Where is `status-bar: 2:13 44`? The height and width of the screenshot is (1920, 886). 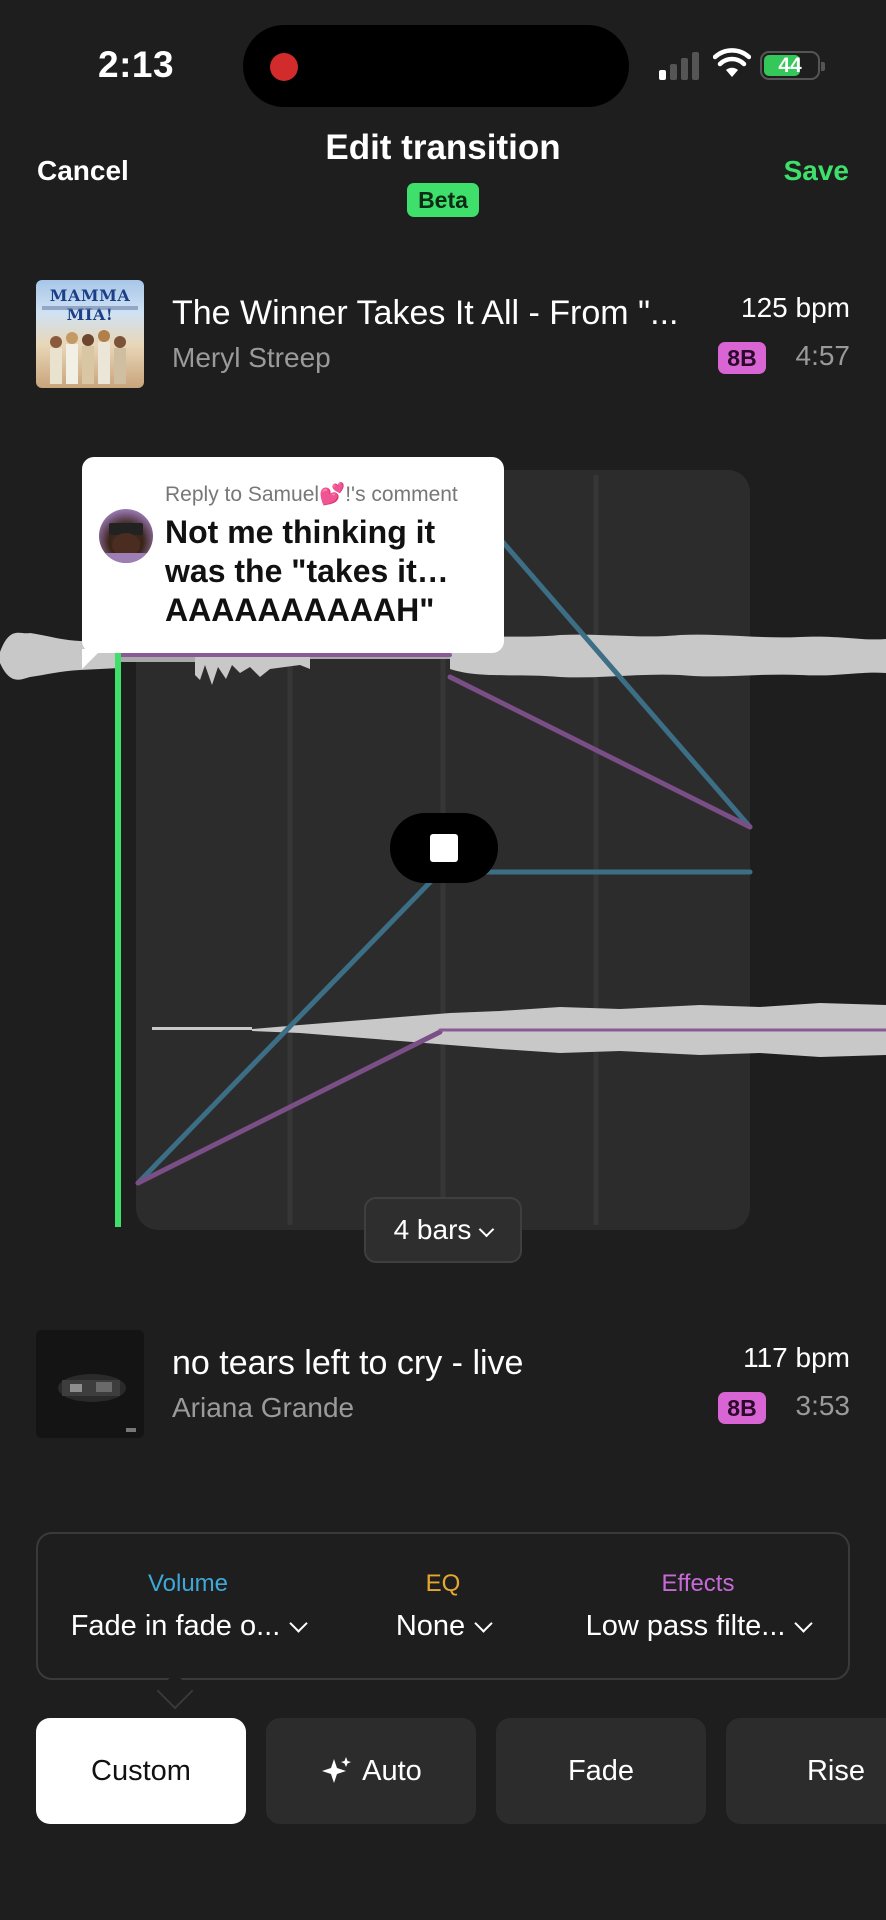 status-bar: 2:13 44 is located at coordinates (443, 65).